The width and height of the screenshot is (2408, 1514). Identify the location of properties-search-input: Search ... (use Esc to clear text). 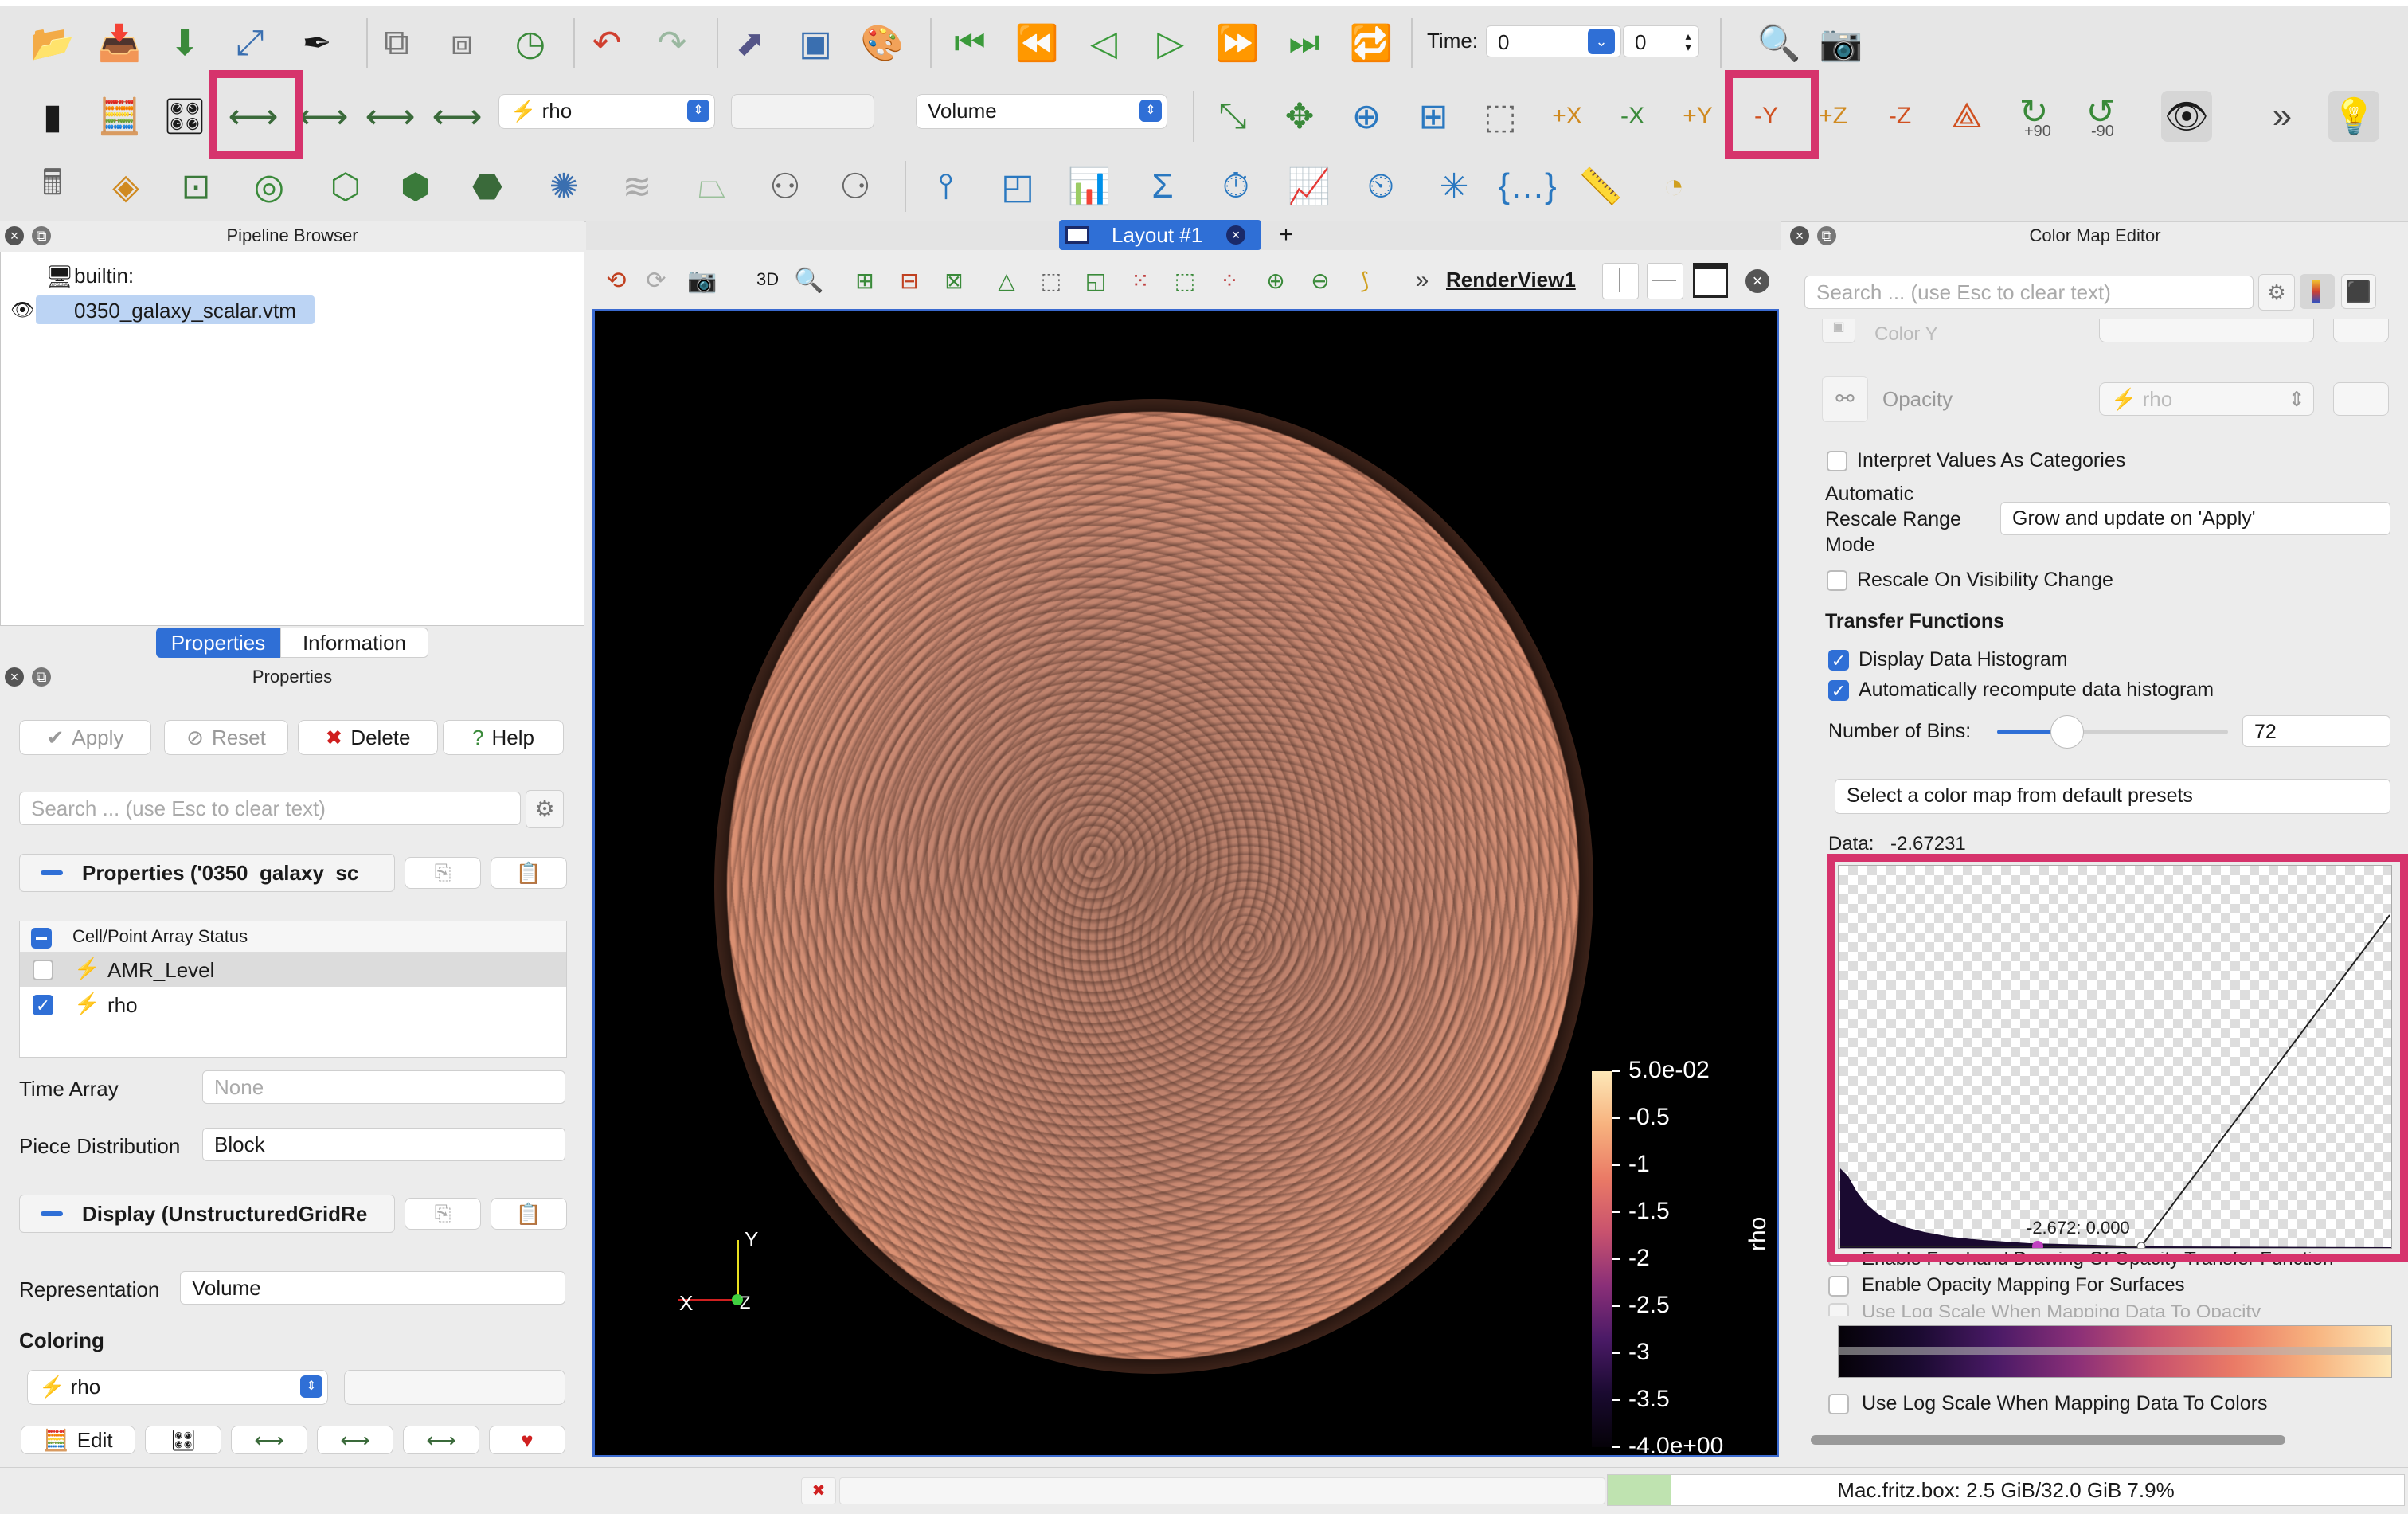
(270, 808).